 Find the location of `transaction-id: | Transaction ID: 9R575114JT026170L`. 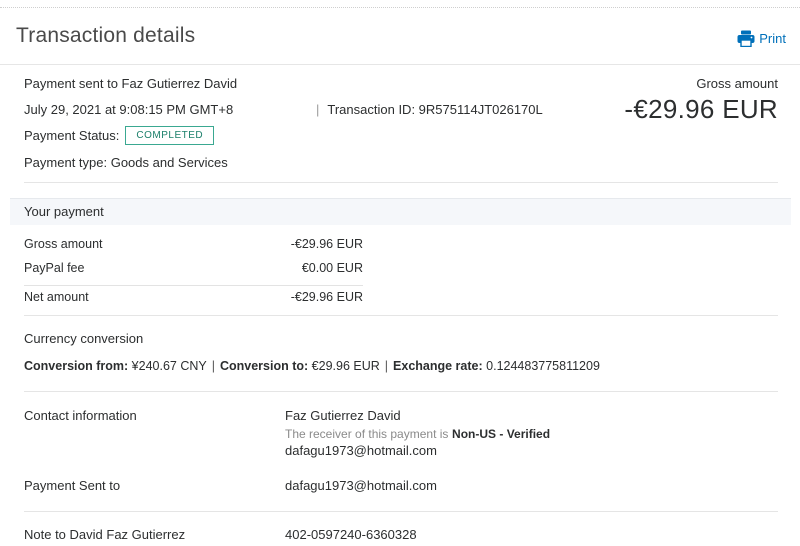

transaction-id: | Transaction ID: 9R575114JT026170L is located at coordinates (429, 109).